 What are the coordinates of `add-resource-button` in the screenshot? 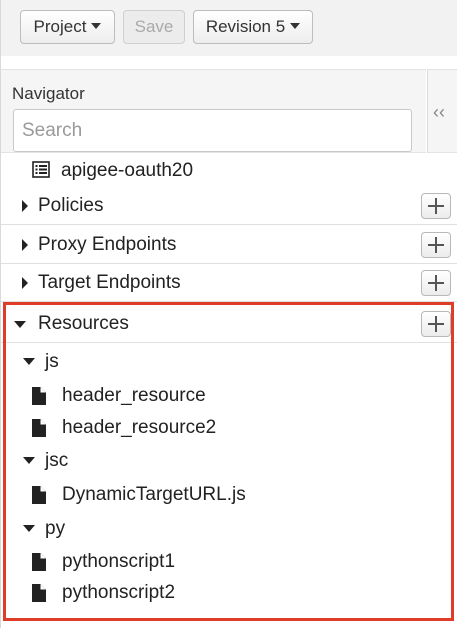 It's located at (436, 324).